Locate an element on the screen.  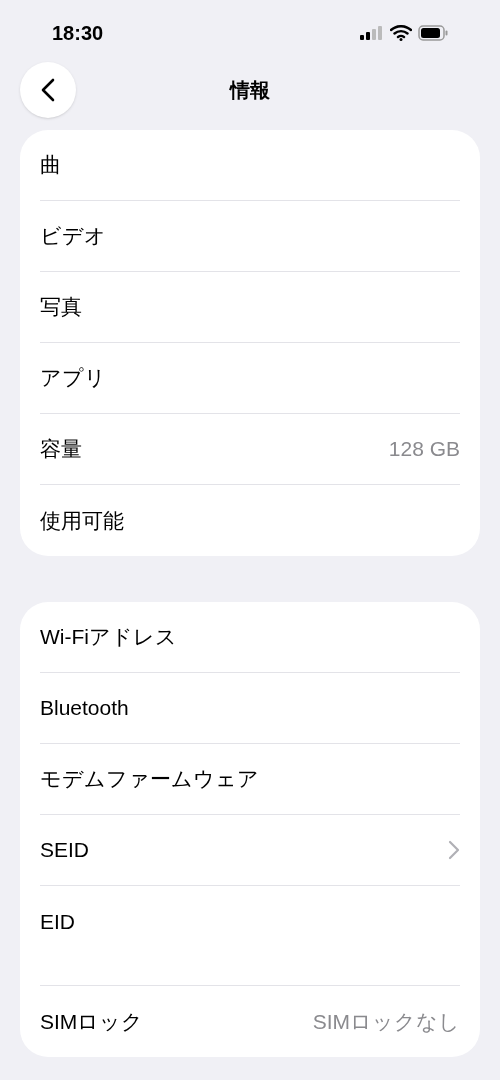
row-label: 使用可能 is located at coordinates (82, 520).